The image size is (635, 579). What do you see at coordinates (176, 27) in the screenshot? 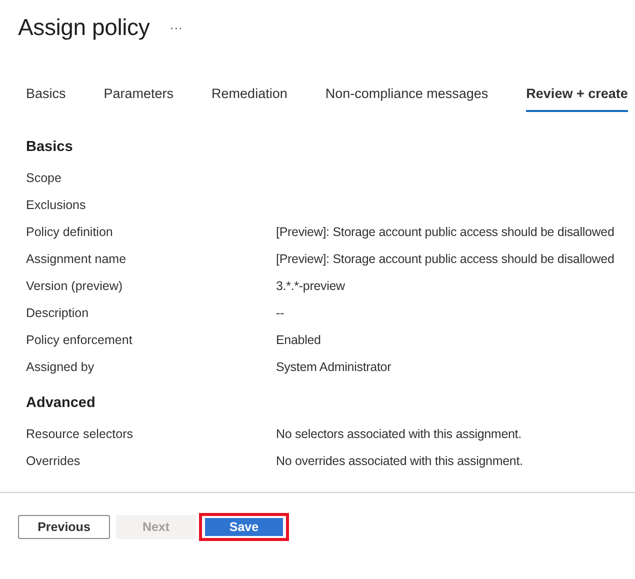
I see `more-button: ···` at bounding box center [176, 27].